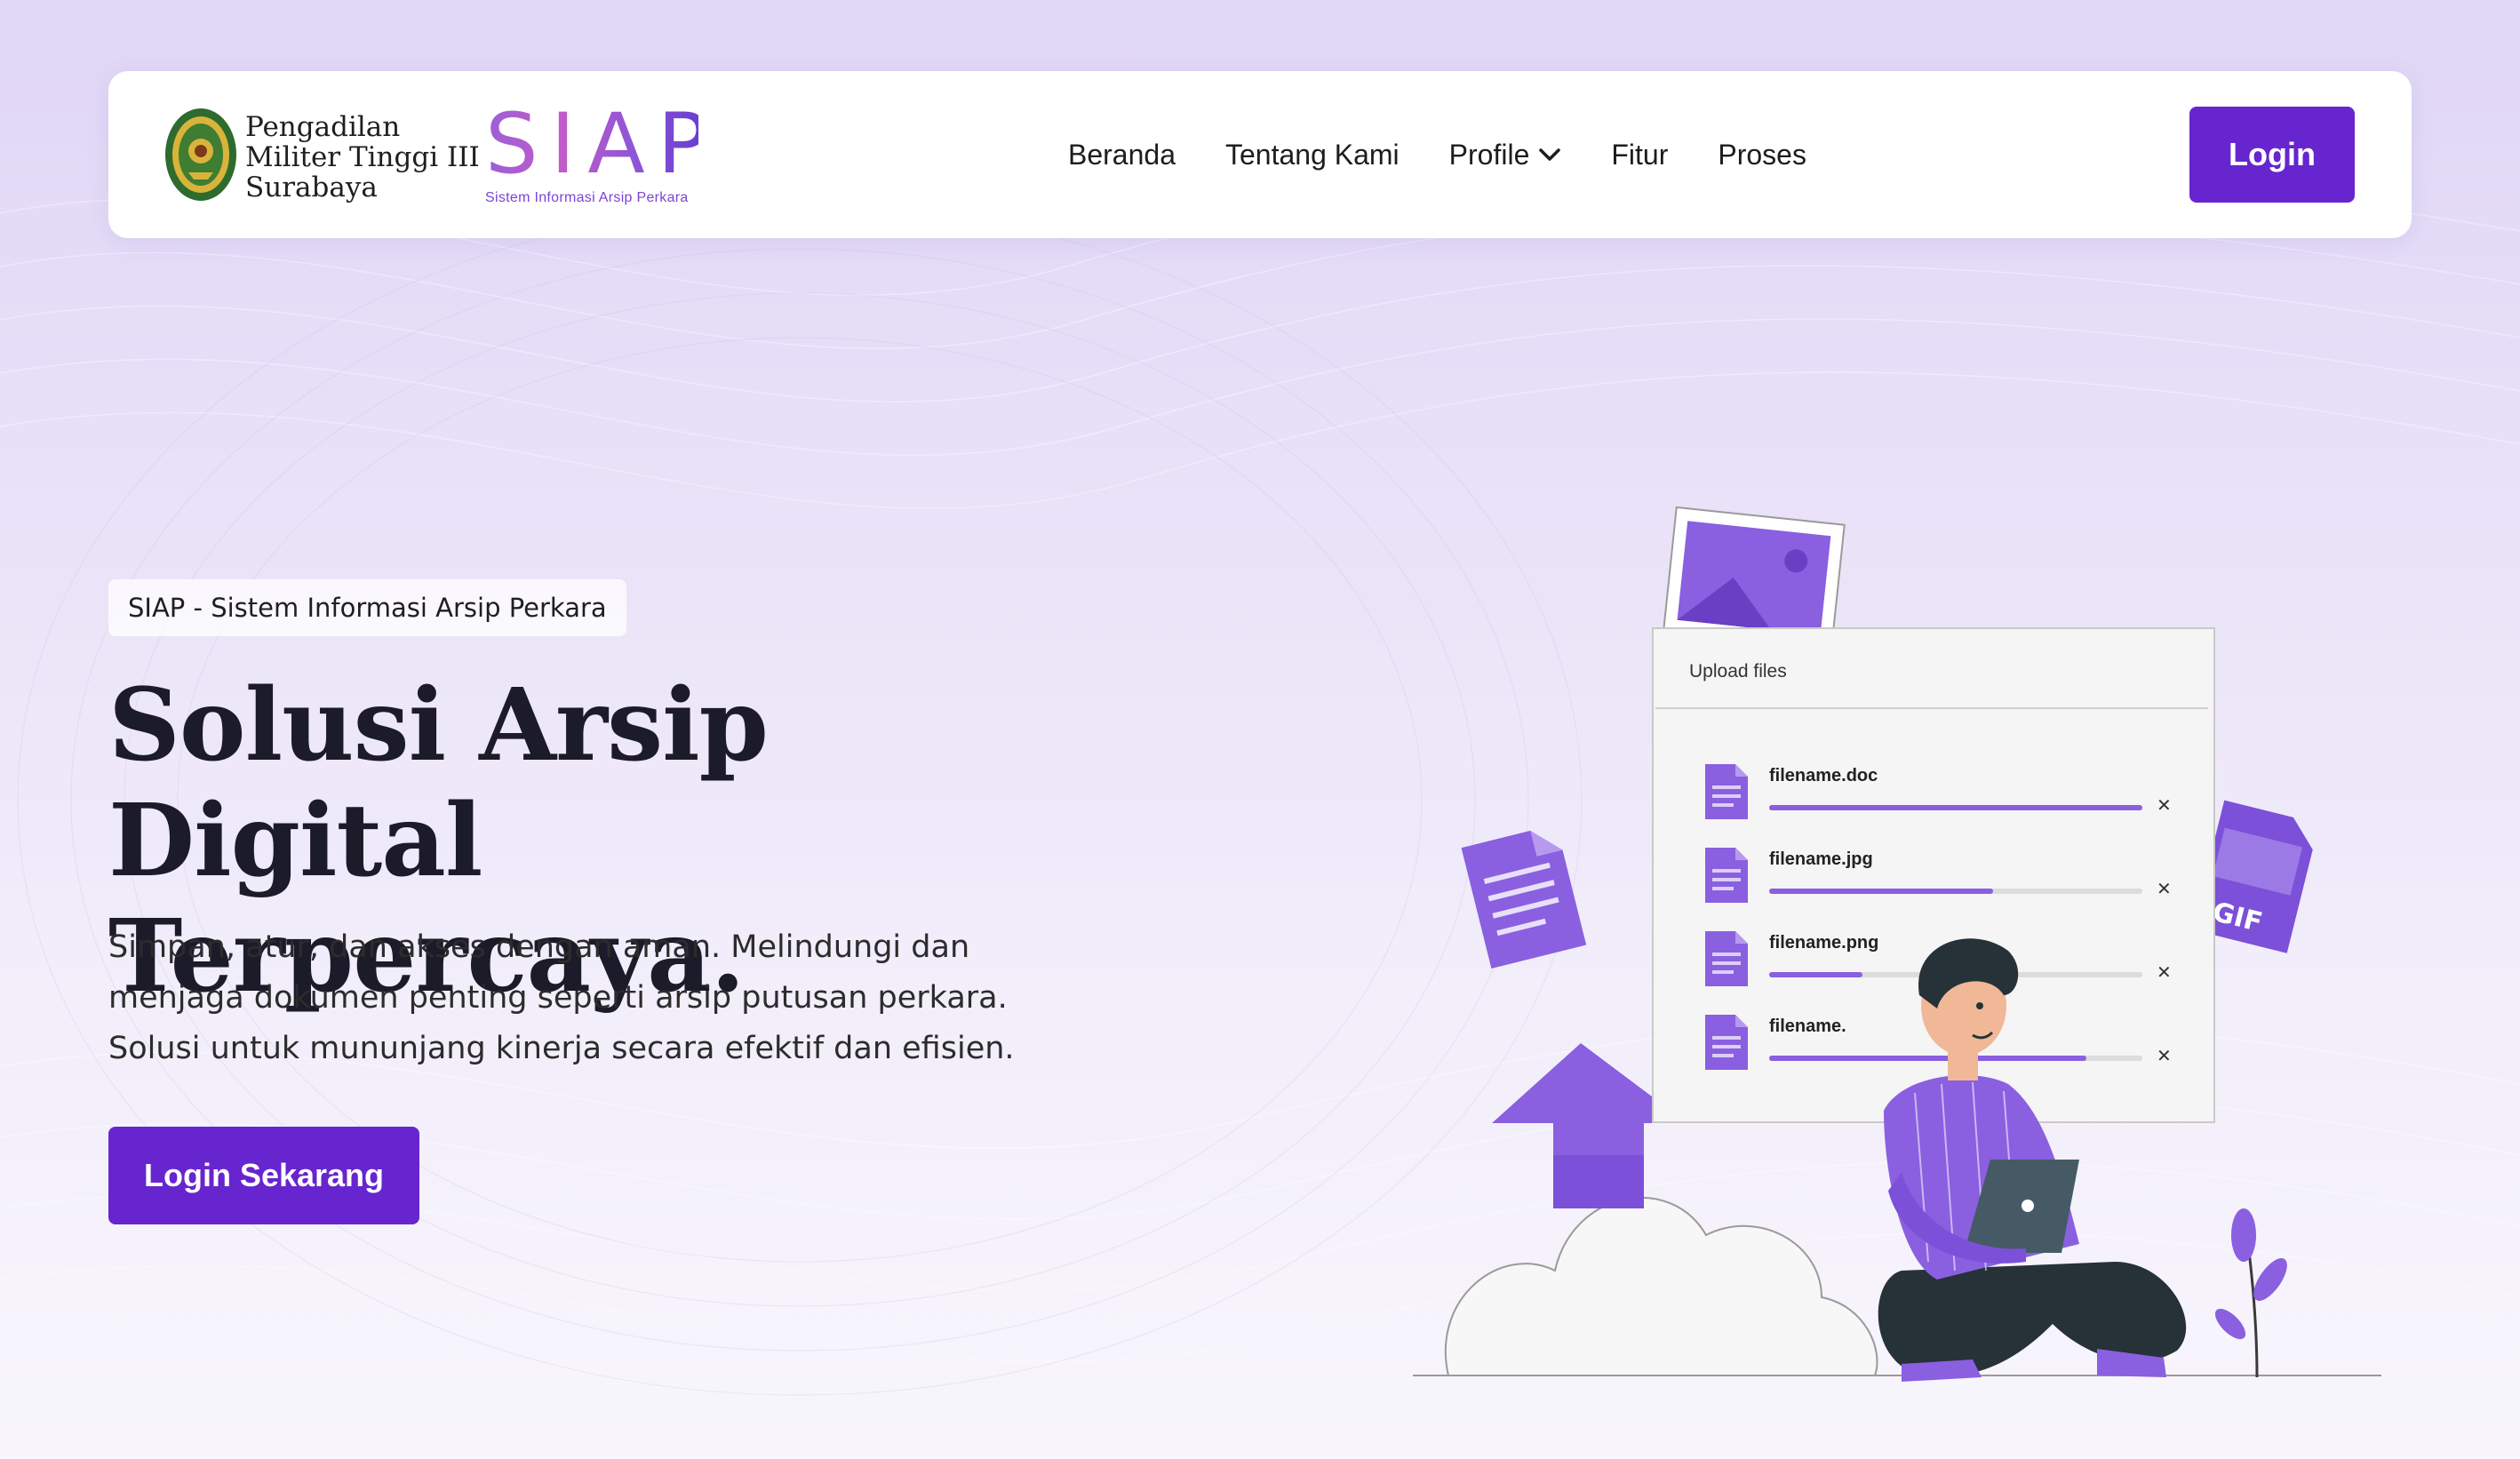 This screenshot has height=1459, width=2520. I want to click on hero-badge: SIAP - Sistem Informasi Arsip Perkara, so click(367, 607).